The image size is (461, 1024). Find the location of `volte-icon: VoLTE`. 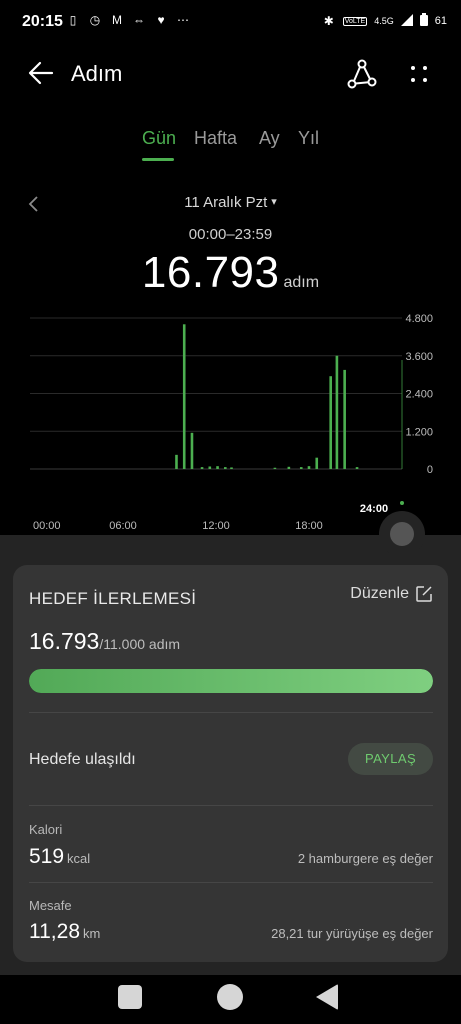

volte-icon: VoLTE is located at coordinates (355, 21).